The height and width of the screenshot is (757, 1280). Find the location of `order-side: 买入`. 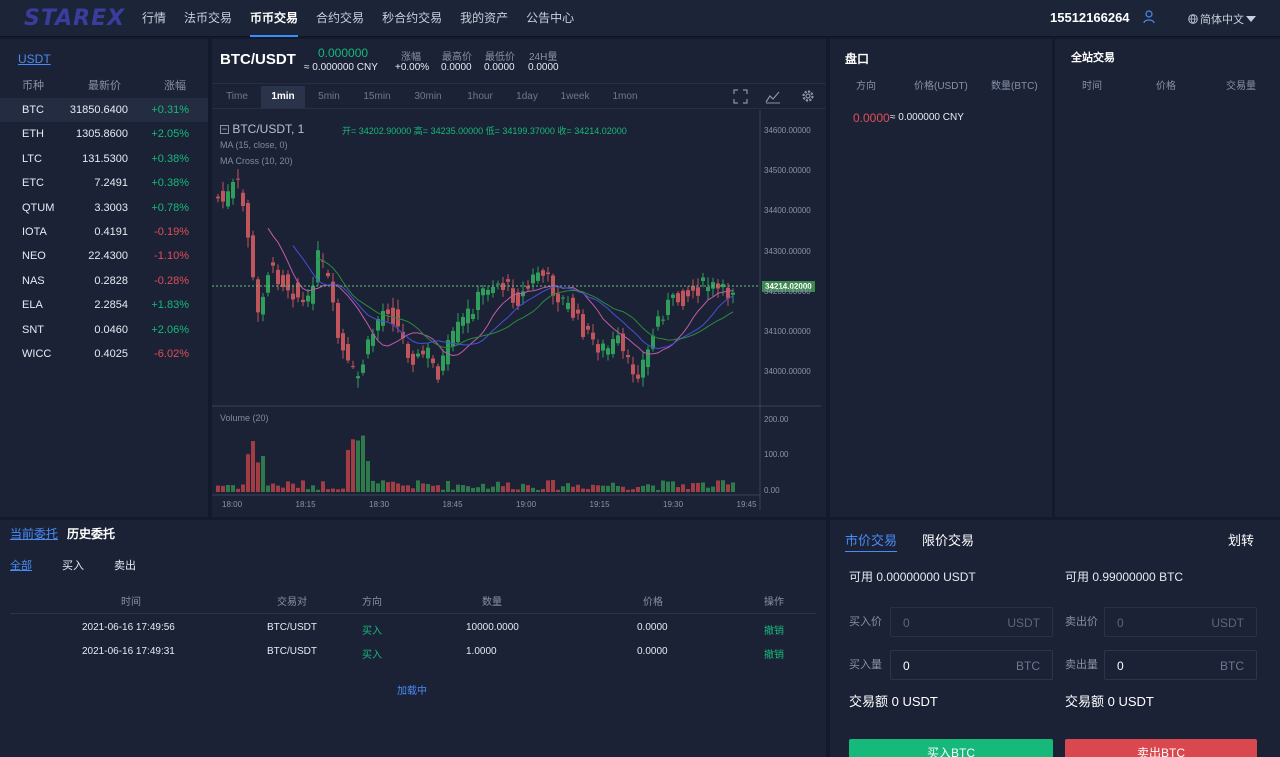

order-side: 买入 is located at coordinates (372, 655).